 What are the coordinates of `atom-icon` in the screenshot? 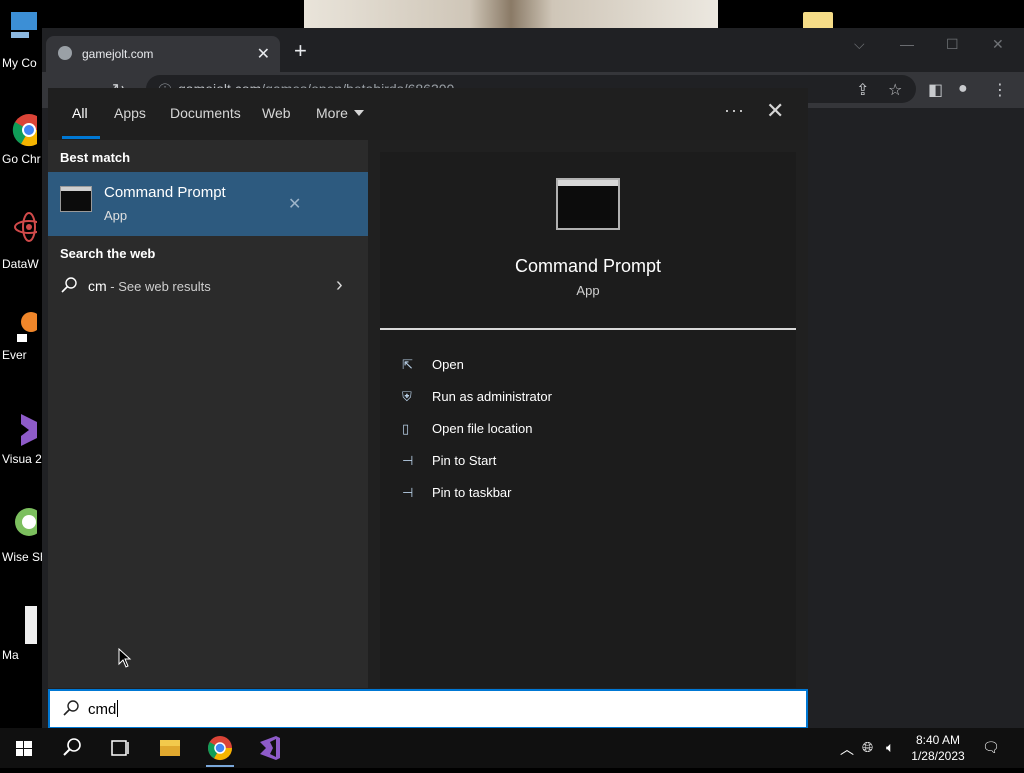 It's located at (25, 227).